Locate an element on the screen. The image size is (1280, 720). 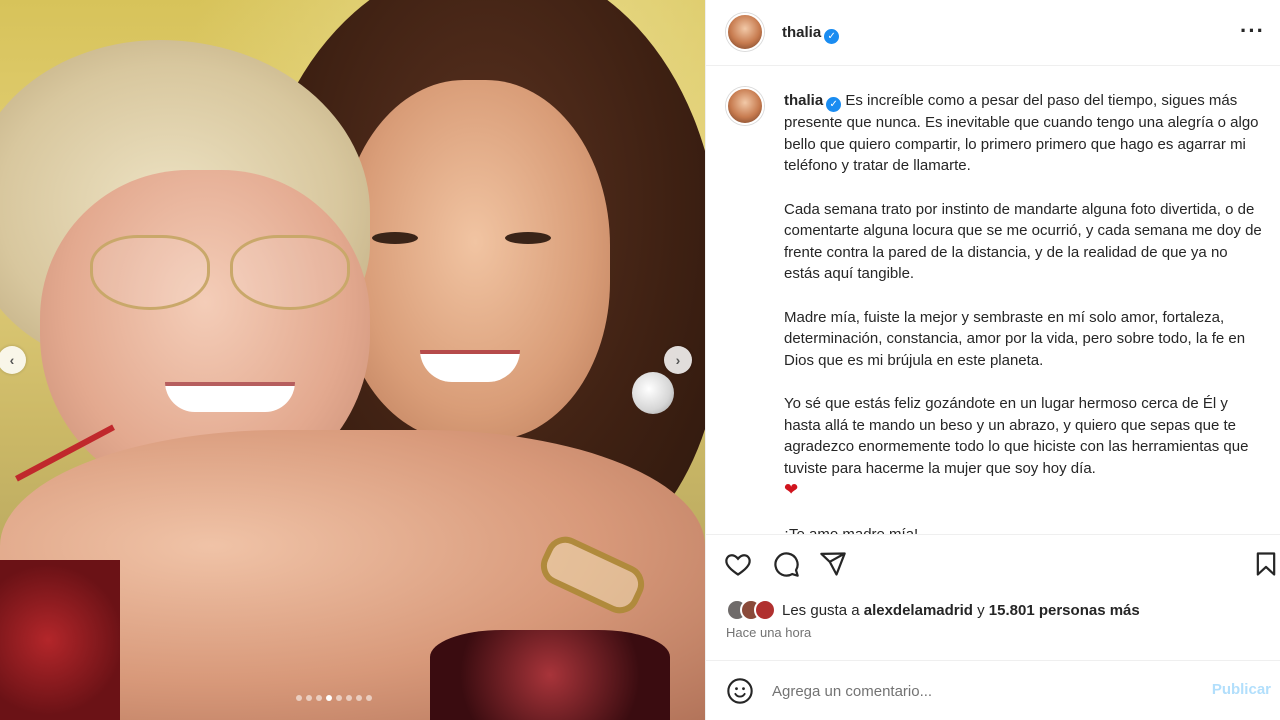
emoji-icon is located at coordinates (740, 691).